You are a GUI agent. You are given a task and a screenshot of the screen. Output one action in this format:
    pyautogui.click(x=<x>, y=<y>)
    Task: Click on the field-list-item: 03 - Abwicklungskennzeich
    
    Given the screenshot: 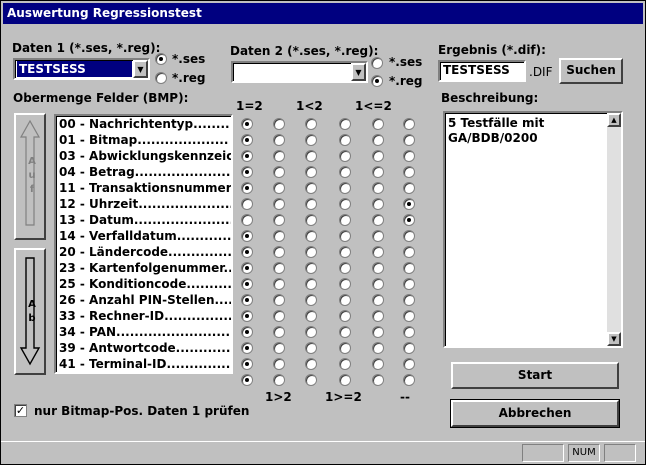 What is the action you would take?
    pyautogui.click(x=143, y=156)
    